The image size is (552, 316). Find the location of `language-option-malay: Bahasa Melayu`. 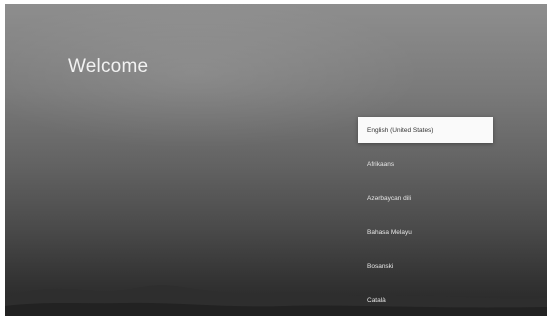

language-option-malay: Bahasa Melayu is located at coordinates (425, 232).